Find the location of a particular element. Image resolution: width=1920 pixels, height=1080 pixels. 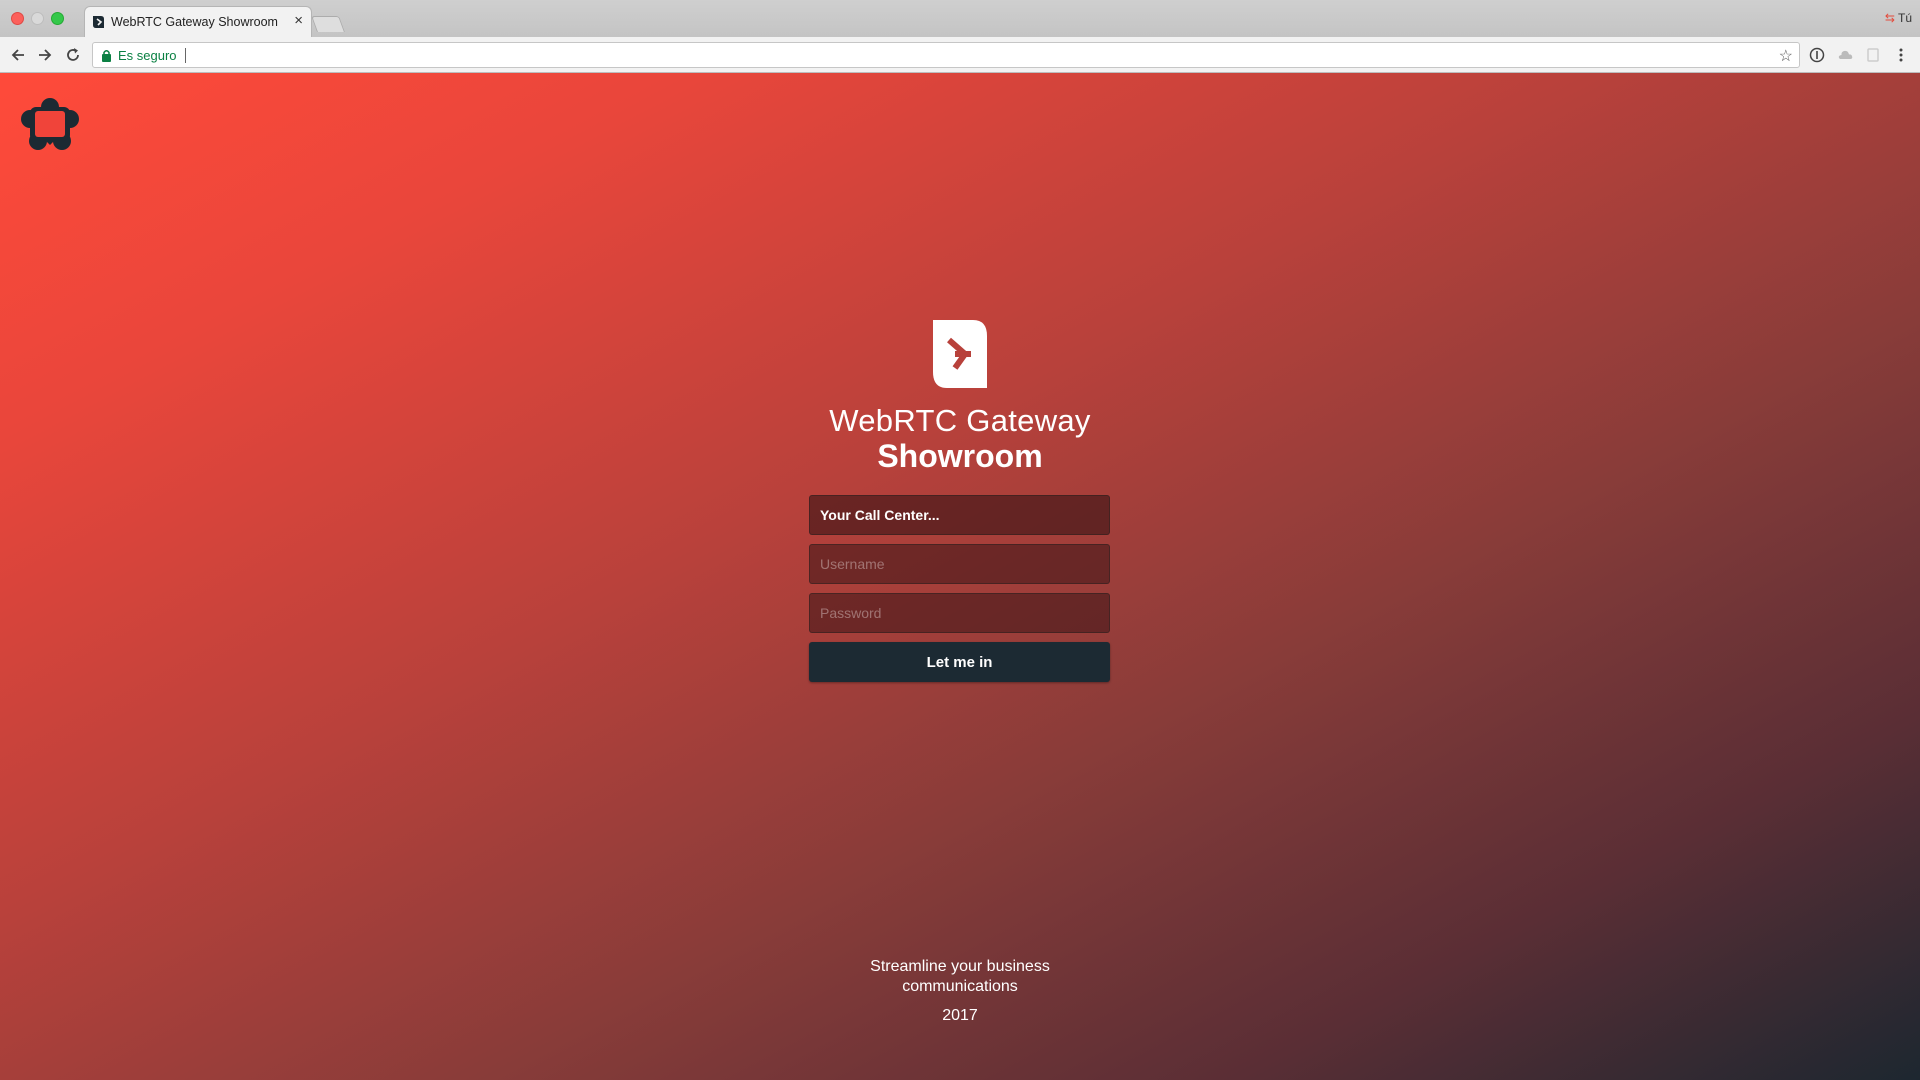

copyright-year: 2017 is located at coordinates (960, 1015).